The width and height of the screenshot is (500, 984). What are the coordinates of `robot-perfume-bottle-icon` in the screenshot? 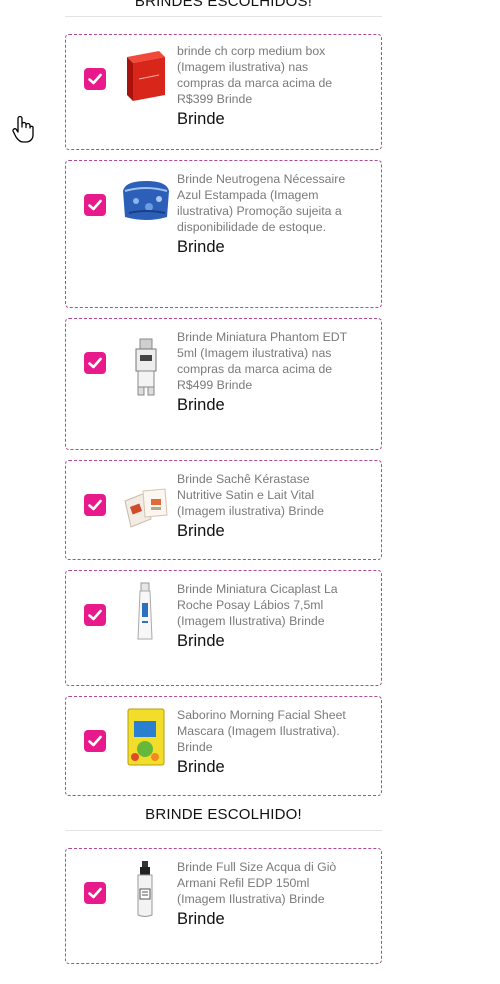 It's located at (146, 367).